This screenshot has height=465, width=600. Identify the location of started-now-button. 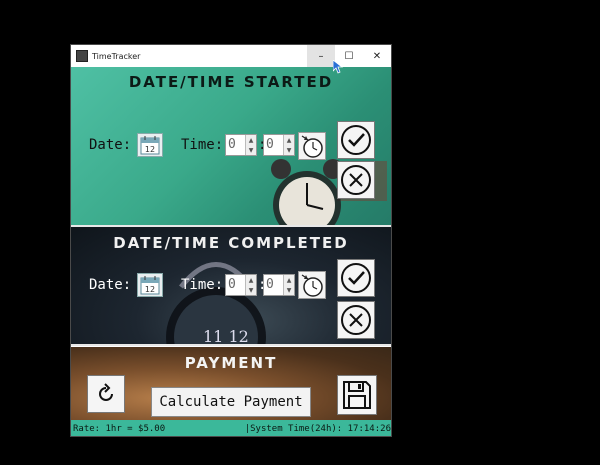
(312, 146).